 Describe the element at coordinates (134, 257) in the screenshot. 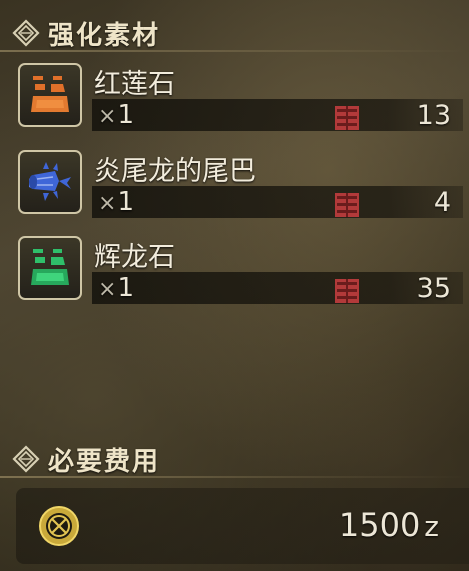

I see `material-name: 辉龙石` at that location.